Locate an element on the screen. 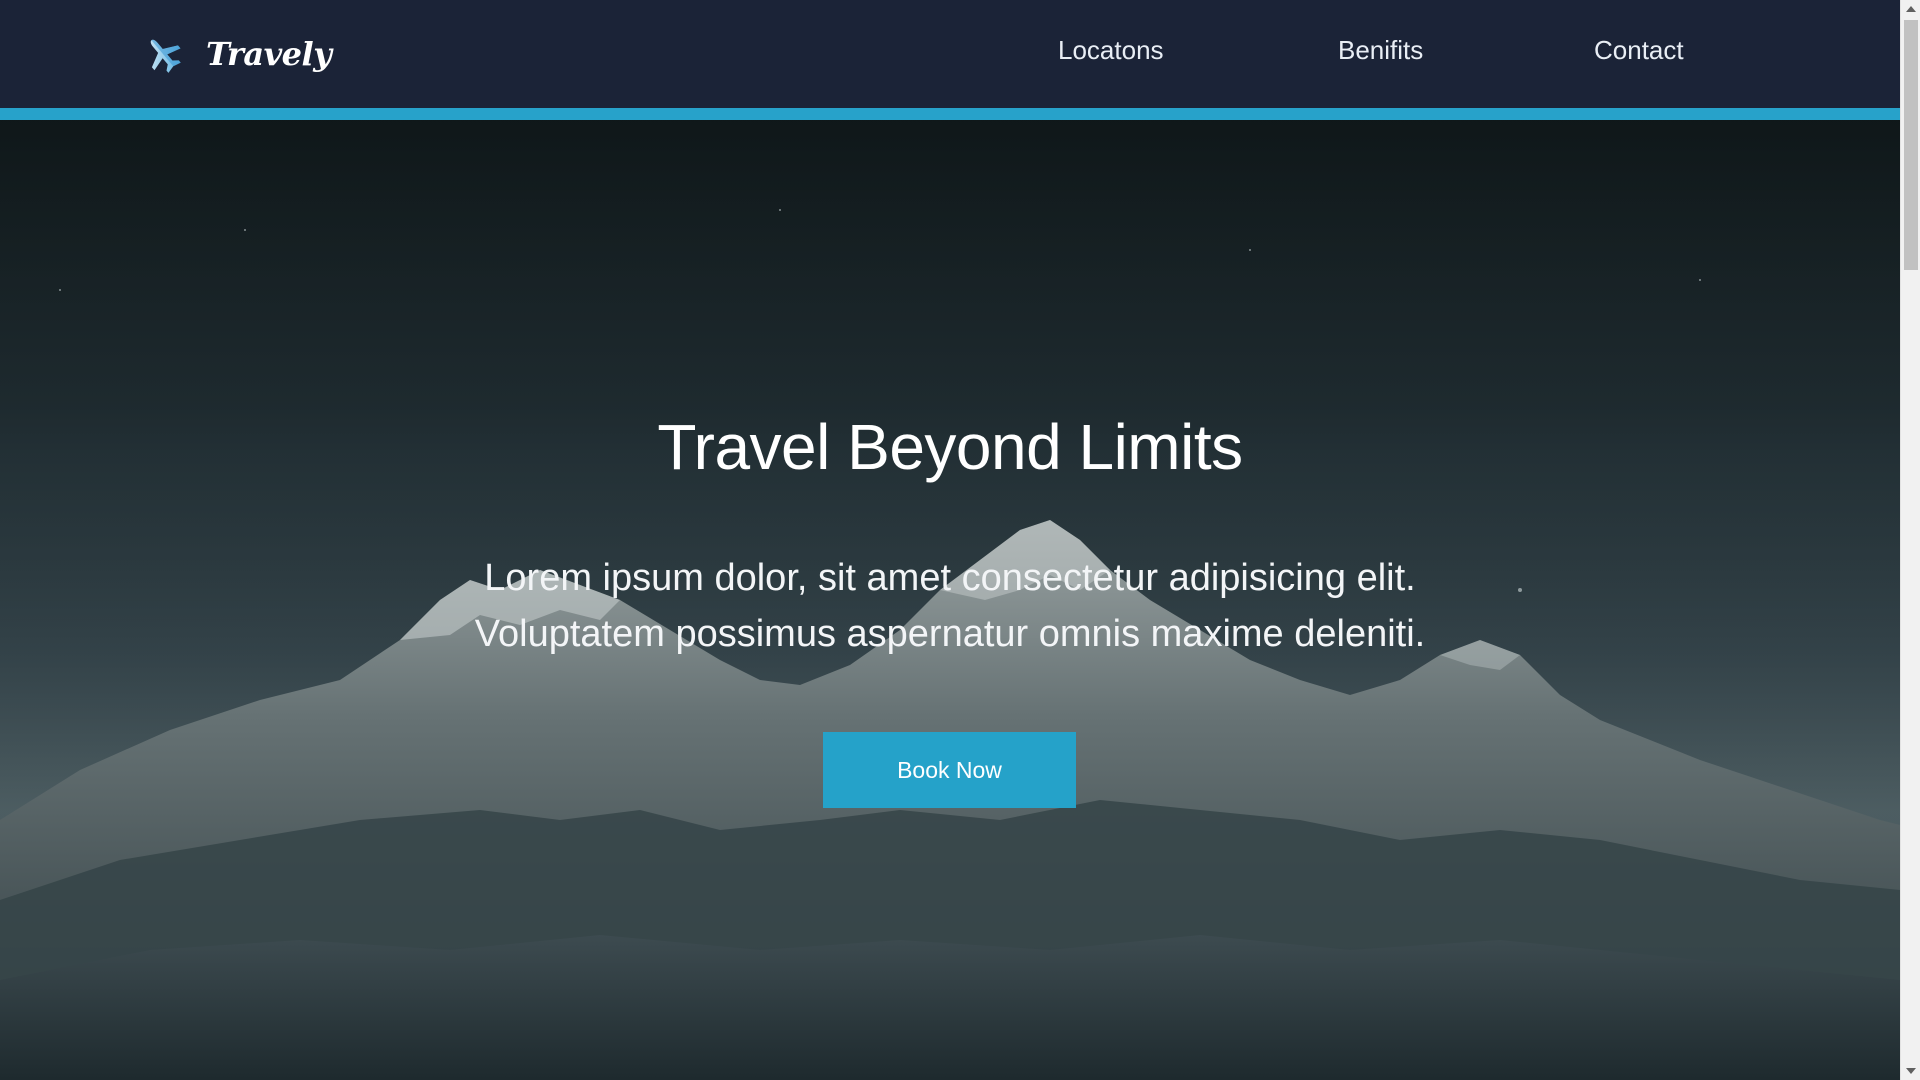  nav-link-locations: Locatons is located at coordinates (1111, 50).